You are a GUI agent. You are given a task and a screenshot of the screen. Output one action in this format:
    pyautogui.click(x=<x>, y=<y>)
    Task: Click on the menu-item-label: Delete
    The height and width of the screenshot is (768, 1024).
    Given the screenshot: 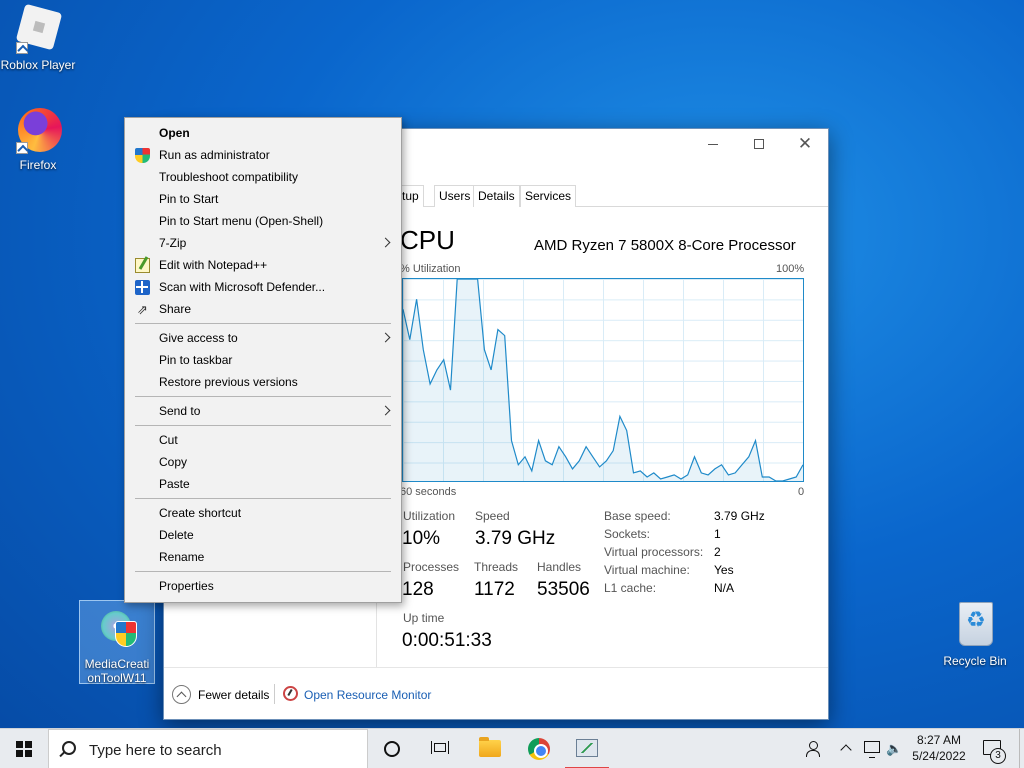 What is the action you would take?
    pyautogui.click(x=176, y=535)
    